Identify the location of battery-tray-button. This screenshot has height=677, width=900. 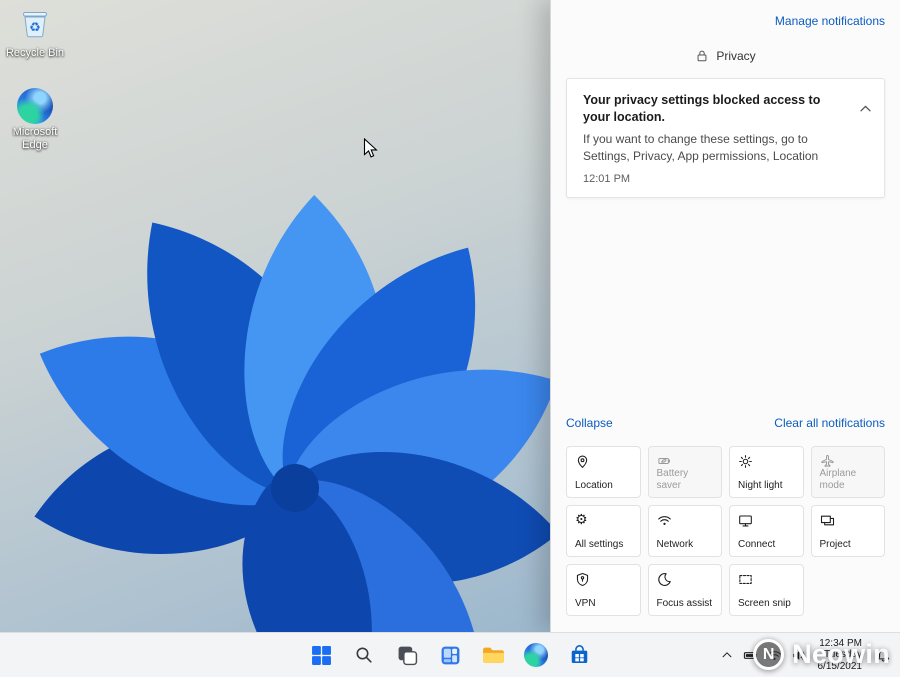
(750, 655).